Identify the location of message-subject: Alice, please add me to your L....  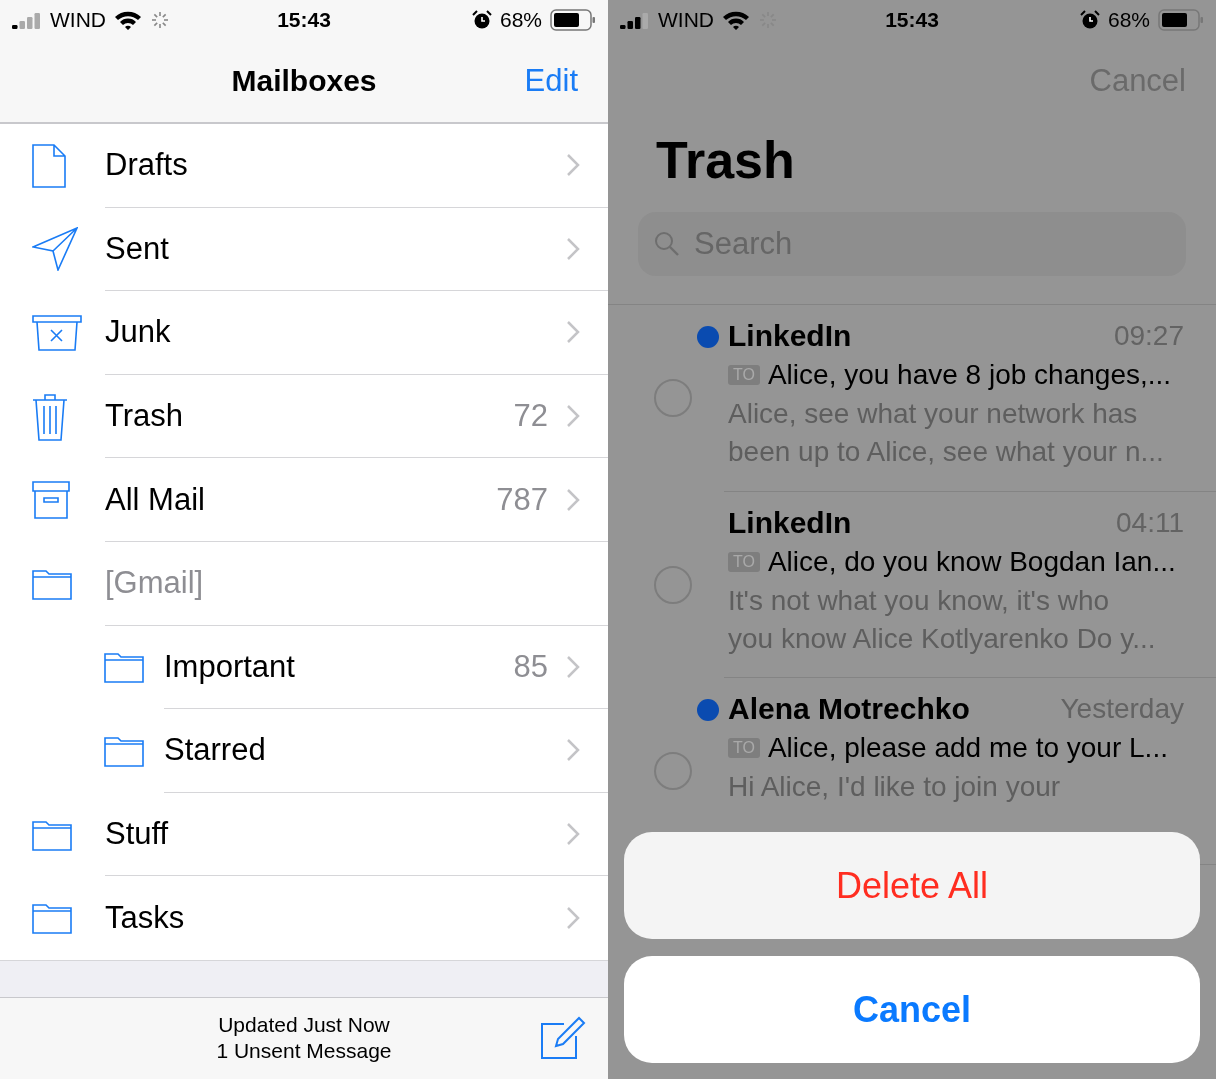
(967, 748).